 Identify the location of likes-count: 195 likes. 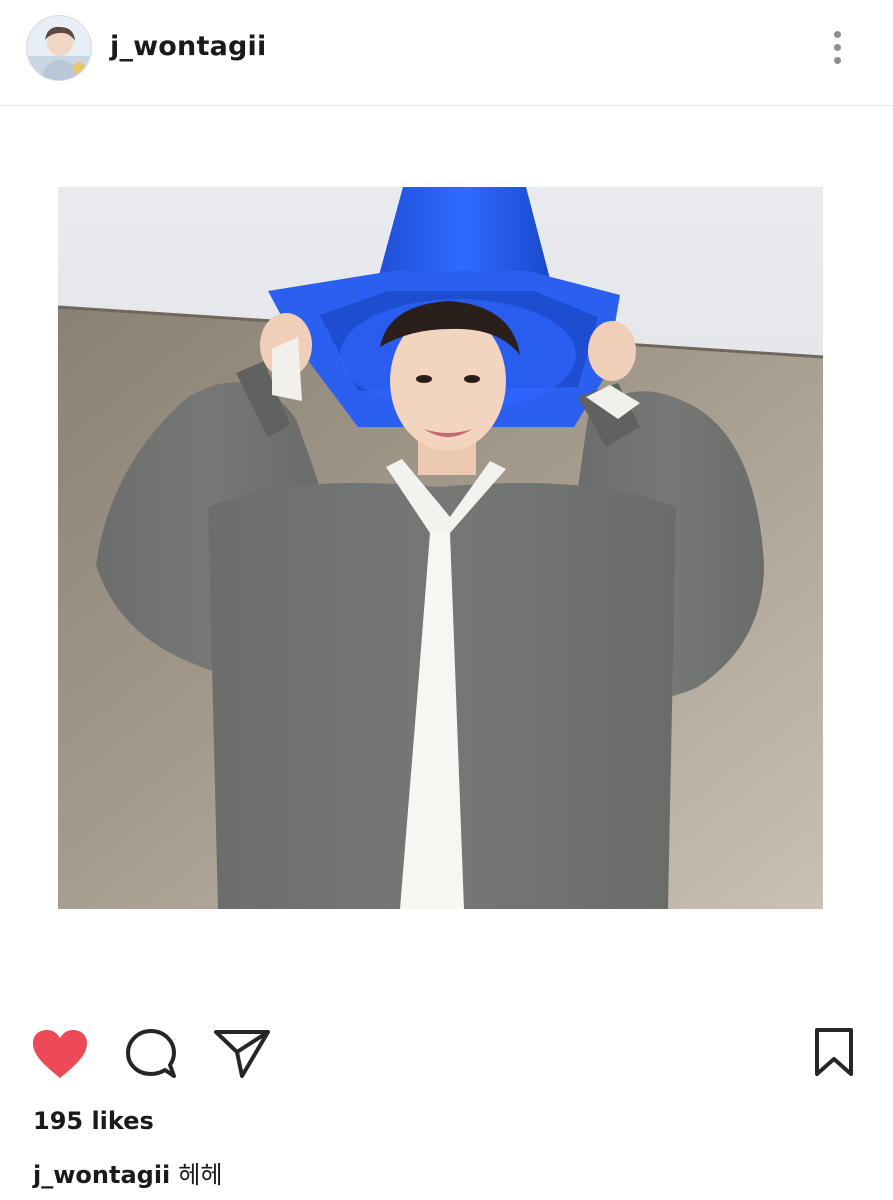
(93, 1121).